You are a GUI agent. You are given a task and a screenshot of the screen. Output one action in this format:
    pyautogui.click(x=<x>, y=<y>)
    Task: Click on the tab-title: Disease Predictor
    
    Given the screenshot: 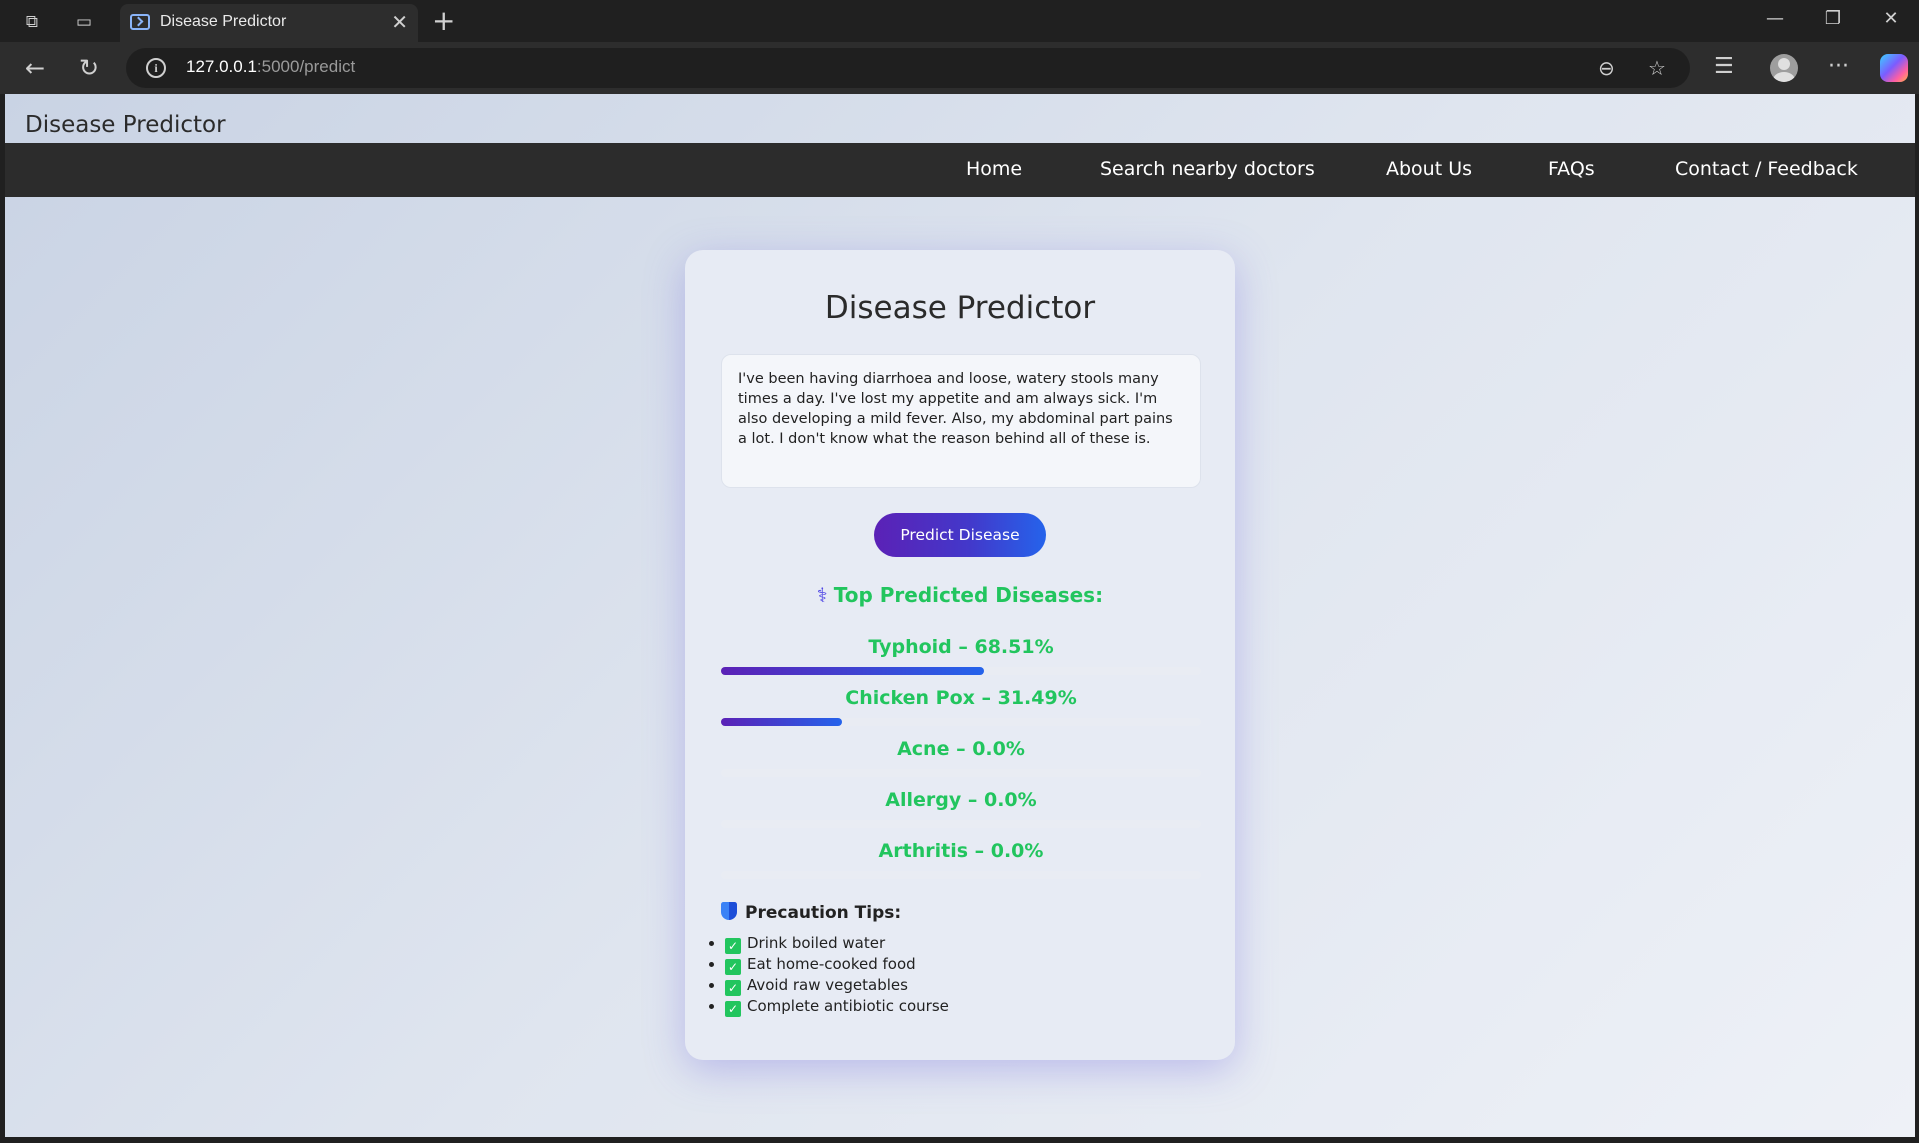 What is the action you would take?
    pyautogui.click(x=223, y=21)
    